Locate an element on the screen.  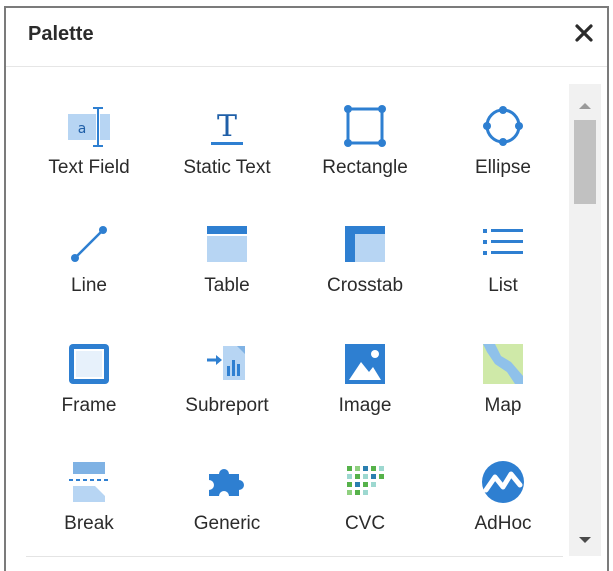
palette-item-adhoc: AdHoc is located at coordinates (503, 493).